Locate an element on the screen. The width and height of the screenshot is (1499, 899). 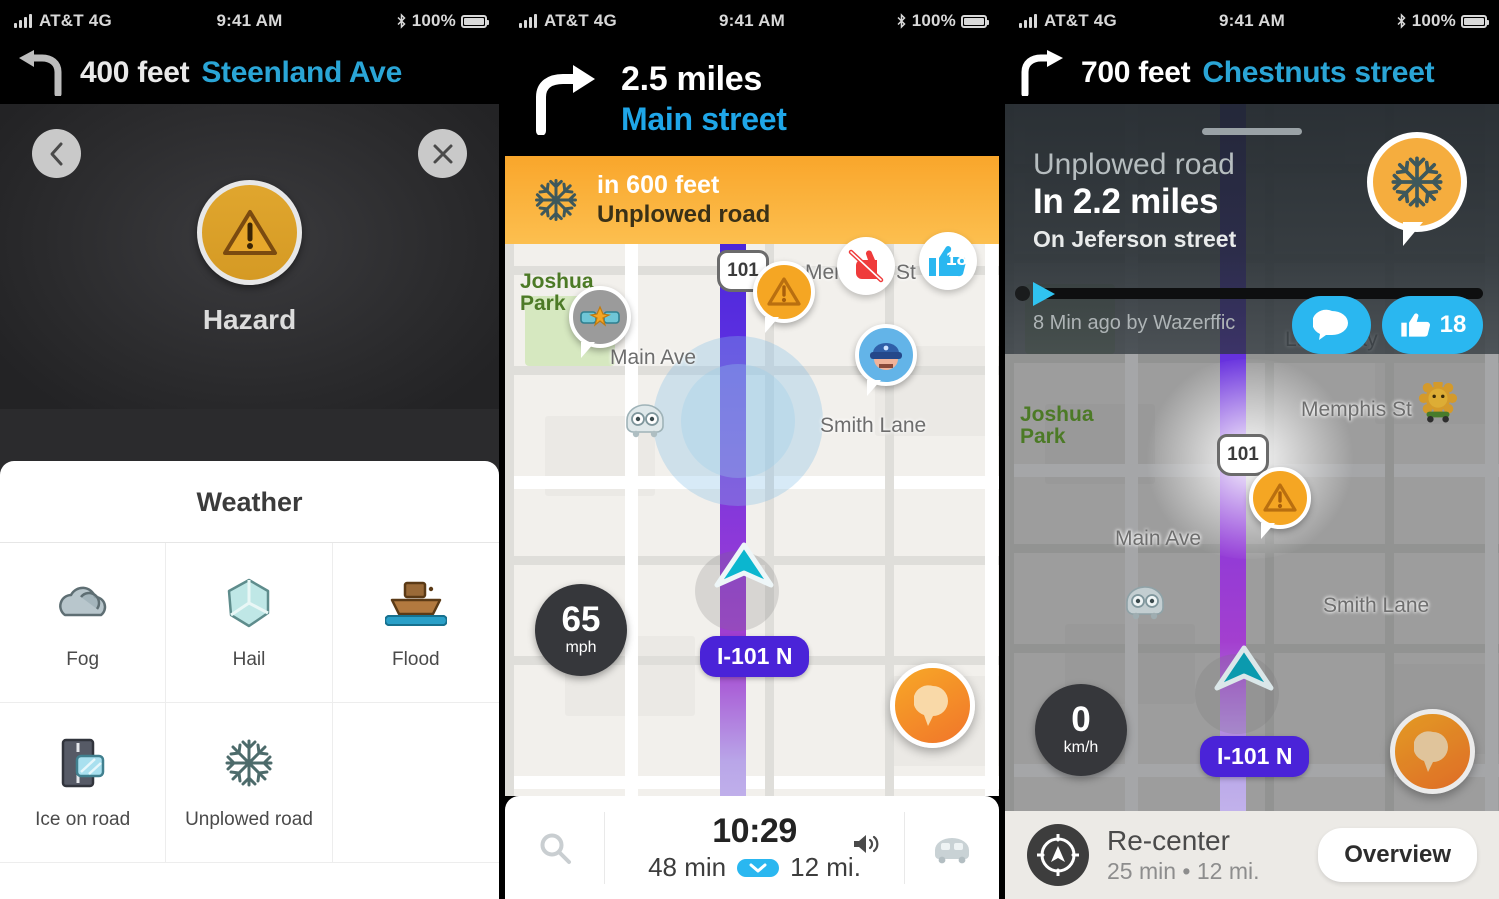
weather-option-label: Flood is located at coordinates (416, 659).